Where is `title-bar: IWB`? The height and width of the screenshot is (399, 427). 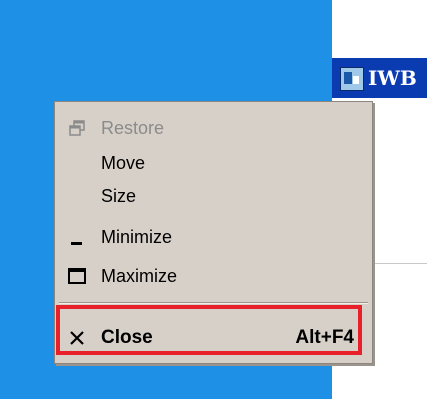 title-bar: IWB is located at coordinates (379, 78).